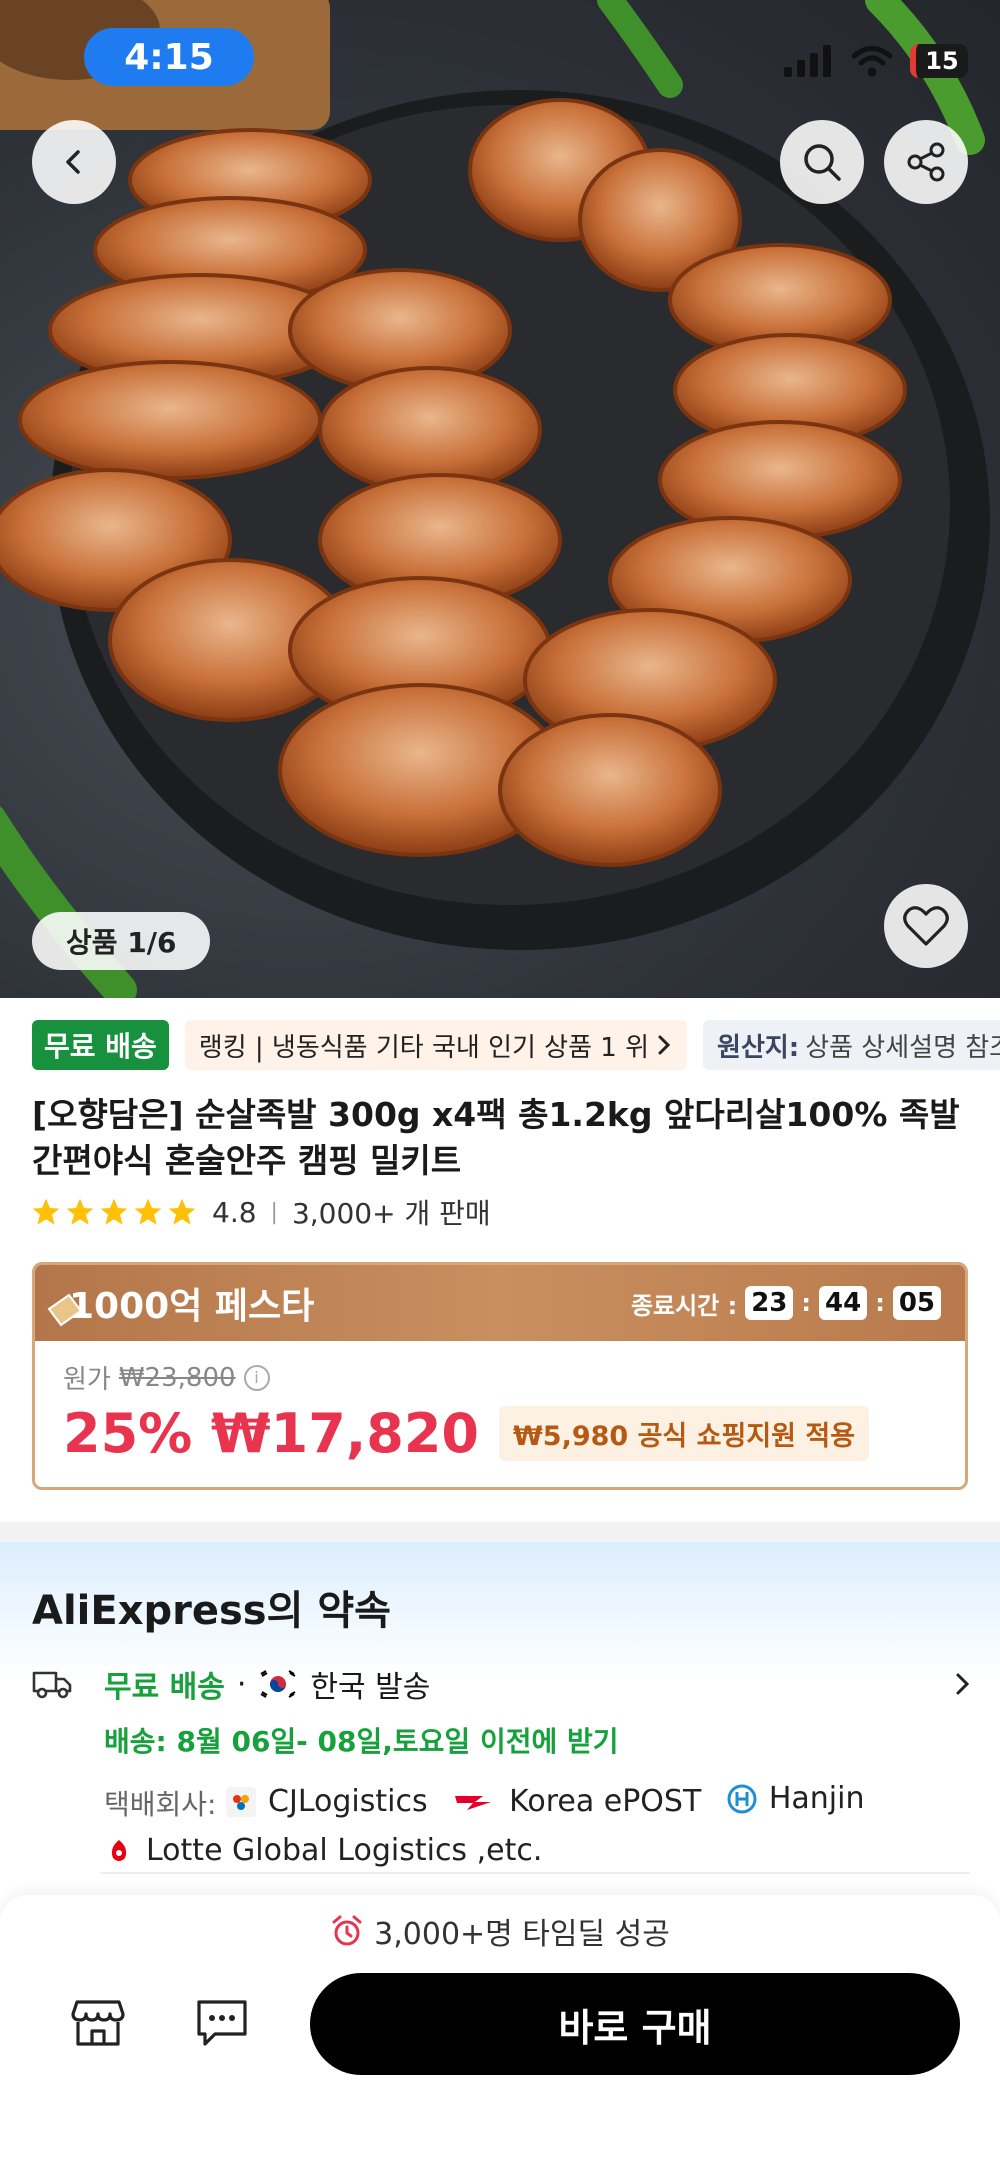 The height and width of the screenshot is (2164, 1000). I want to click on success-text: 3,000+명 타임딜 성공, so click(522, 1934).